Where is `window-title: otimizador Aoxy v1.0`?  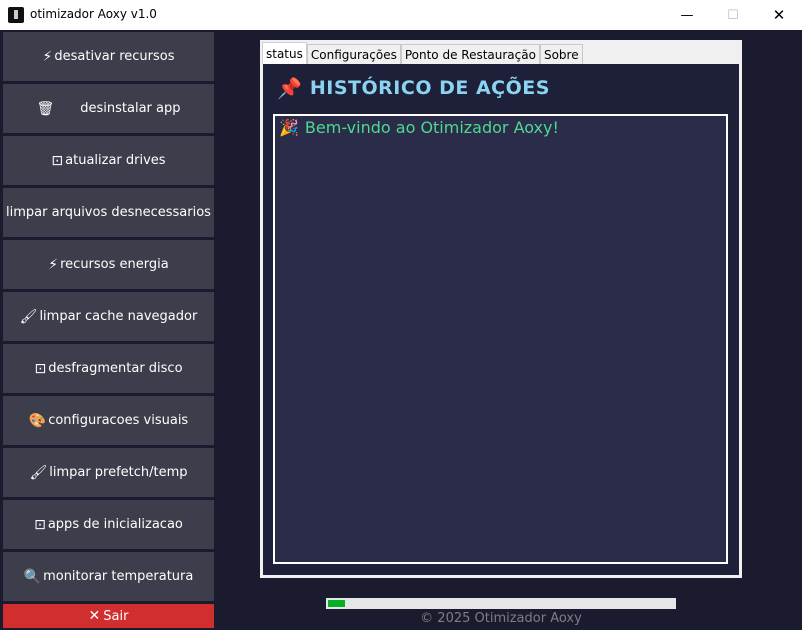
window-title: otimizador Aoxy v1.0 is located at coordinates (93, 14).